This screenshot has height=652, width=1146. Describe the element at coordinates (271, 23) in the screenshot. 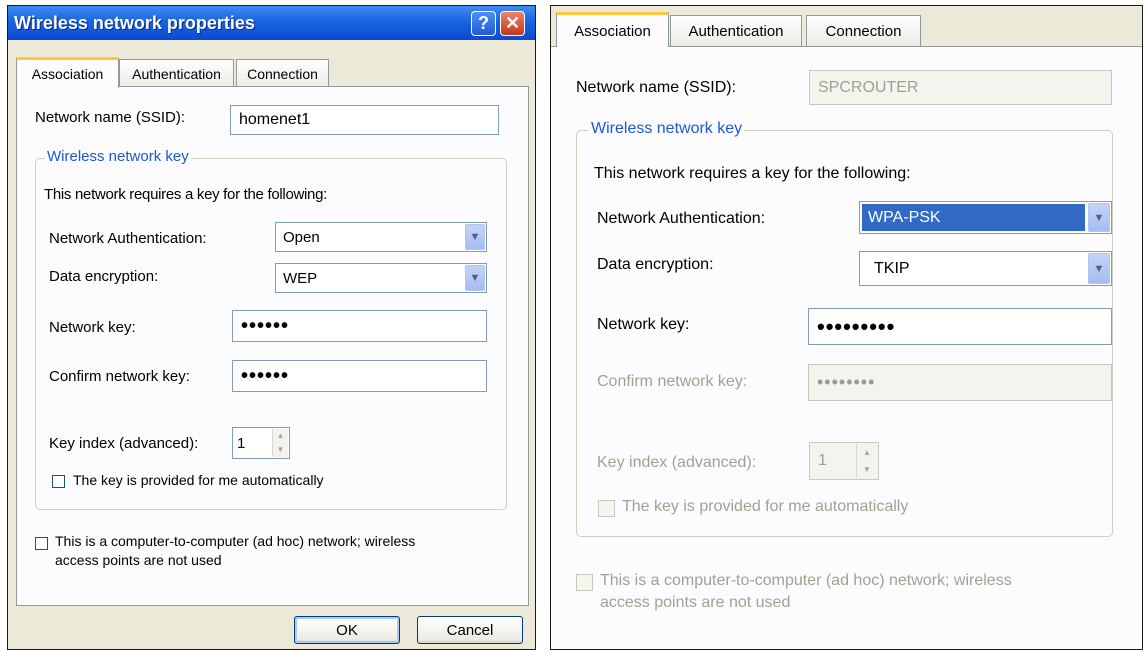

I see `title-bar: Wireless network properties ? ✕` at that location.